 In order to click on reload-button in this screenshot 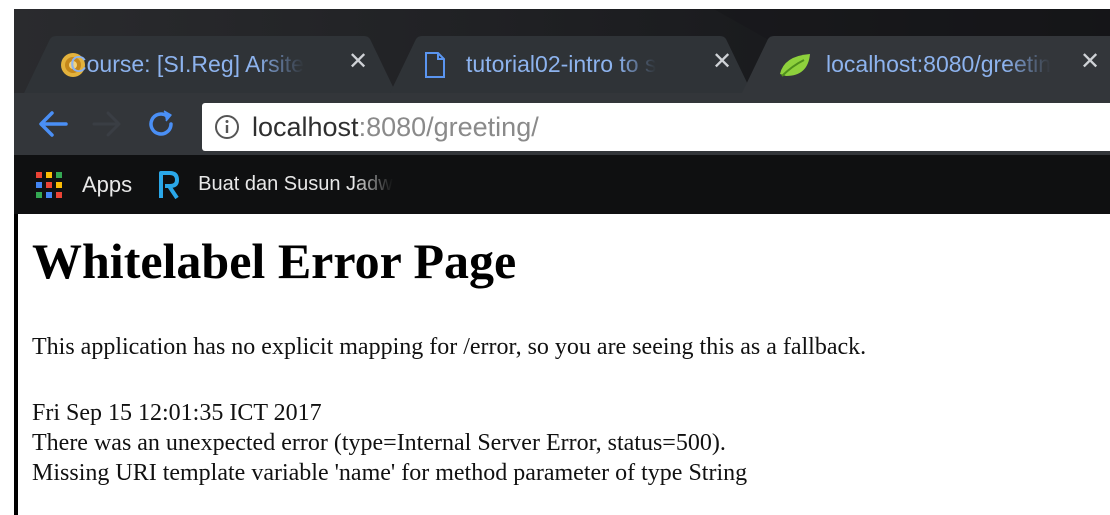, I will do `click(161, 124)`.